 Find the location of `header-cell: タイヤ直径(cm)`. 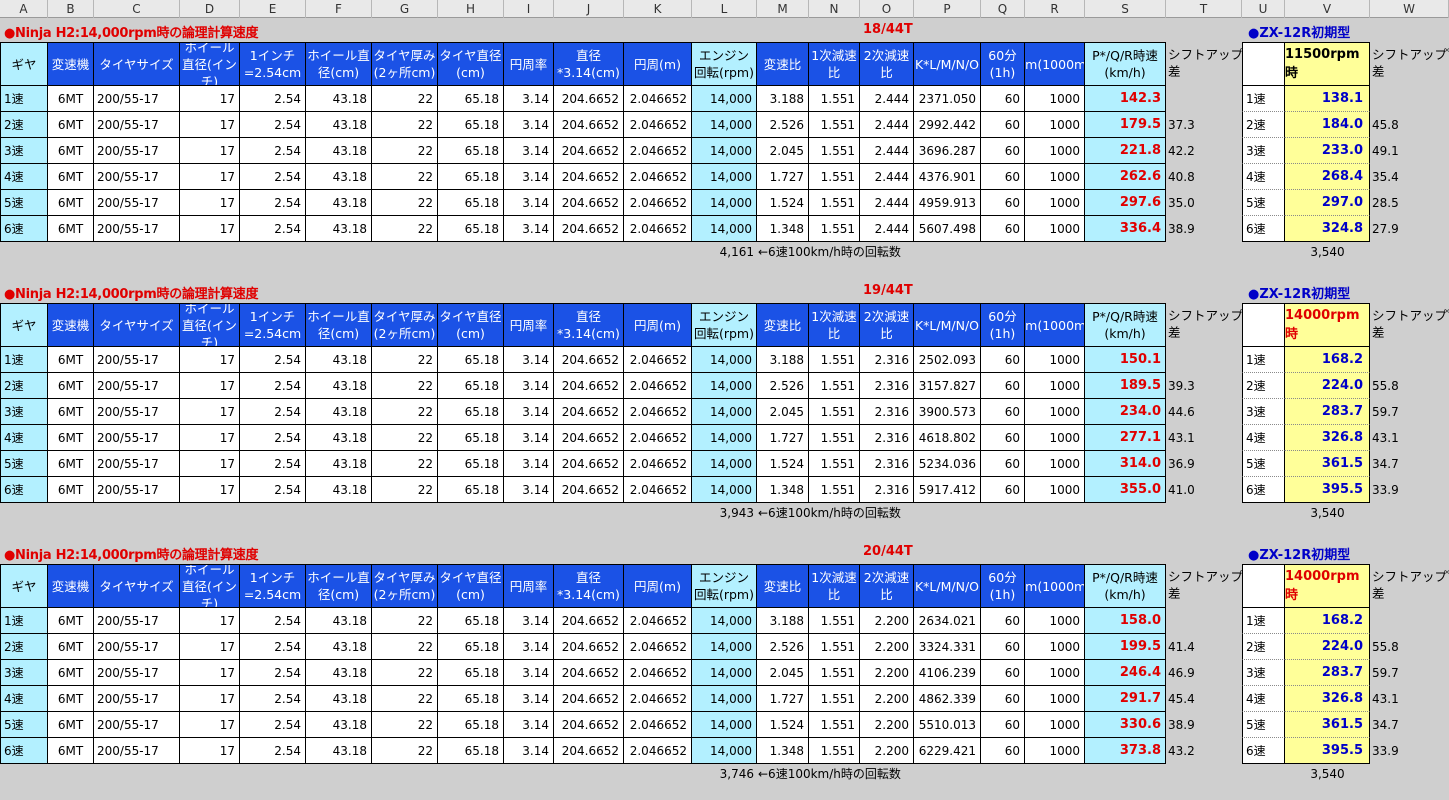

header-cell: タイヤ直径(cm) is located at coordinates (471, 586).